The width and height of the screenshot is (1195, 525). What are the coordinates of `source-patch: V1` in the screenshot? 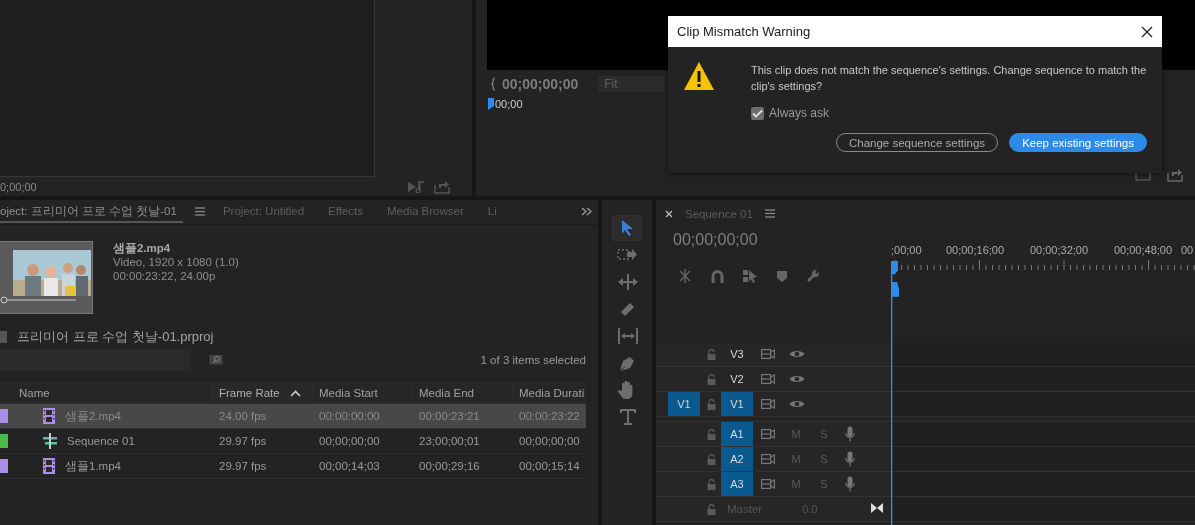 It's located at (684, 404).